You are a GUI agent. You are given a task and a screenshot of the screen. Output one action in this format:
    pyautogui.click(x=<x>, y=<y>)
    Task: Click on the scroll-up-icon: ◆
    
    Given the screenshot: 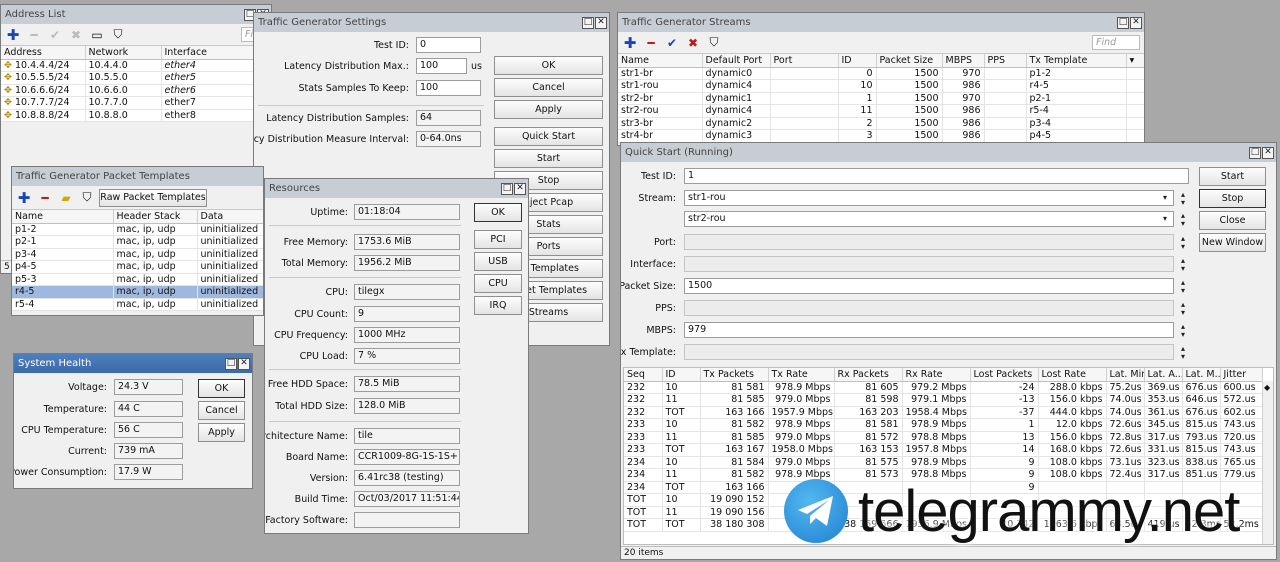 What is the action you would take?
    pyautogui.click(x=1267, y=387)
    